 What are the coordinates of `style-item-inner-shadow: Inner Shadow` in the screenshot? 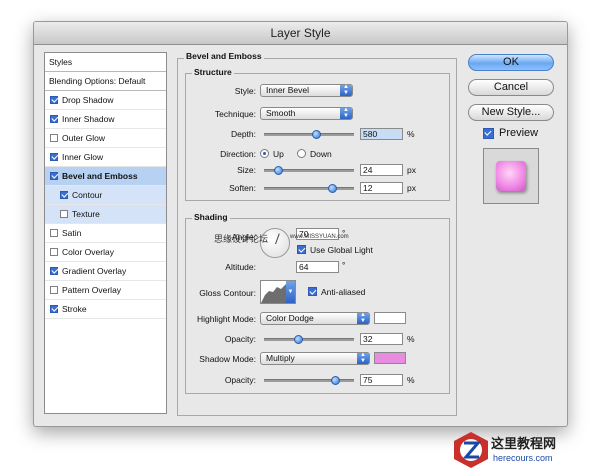 It's located at (105, 119).